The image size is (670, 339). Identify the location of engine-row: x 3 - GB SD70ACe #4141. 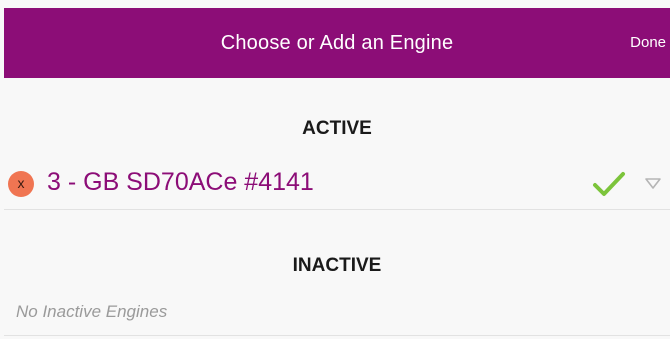
(335, 184).